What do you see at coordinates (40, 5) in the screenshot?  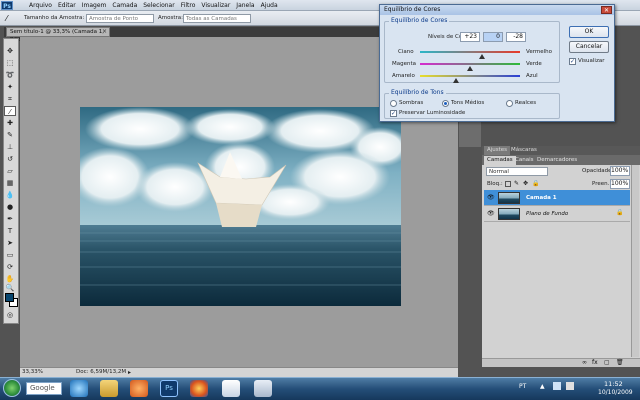 I see `menu-arquivo: Arquivo` at bounding box center [40, 5].